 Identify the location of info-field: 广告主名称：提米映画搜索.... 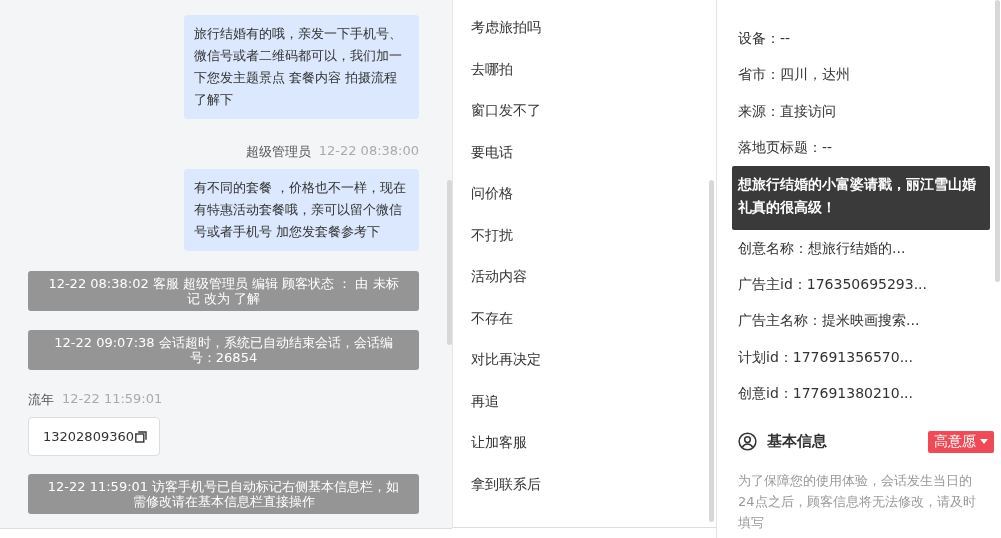
(829, 320).